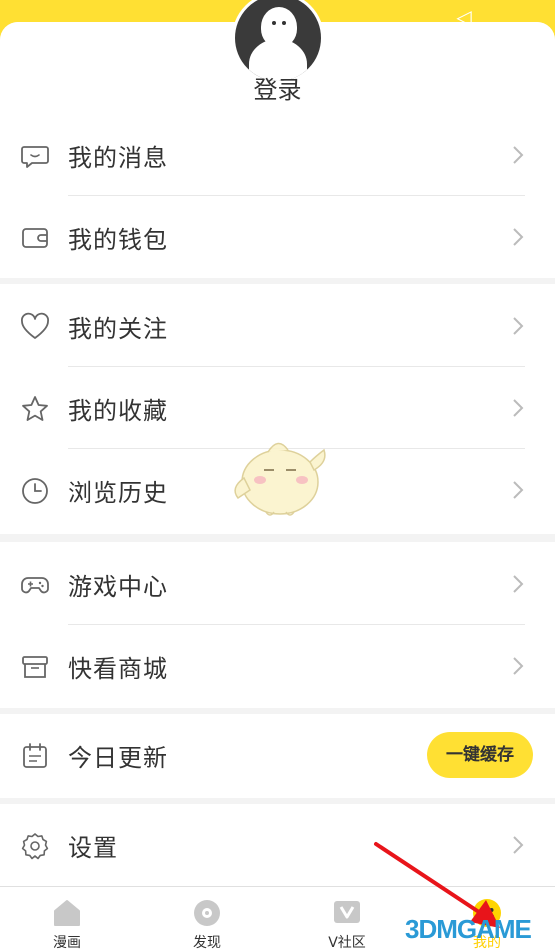  Describe the element at coordinates (35, 491) in the screenshot. I see `clock-icon` at that location.